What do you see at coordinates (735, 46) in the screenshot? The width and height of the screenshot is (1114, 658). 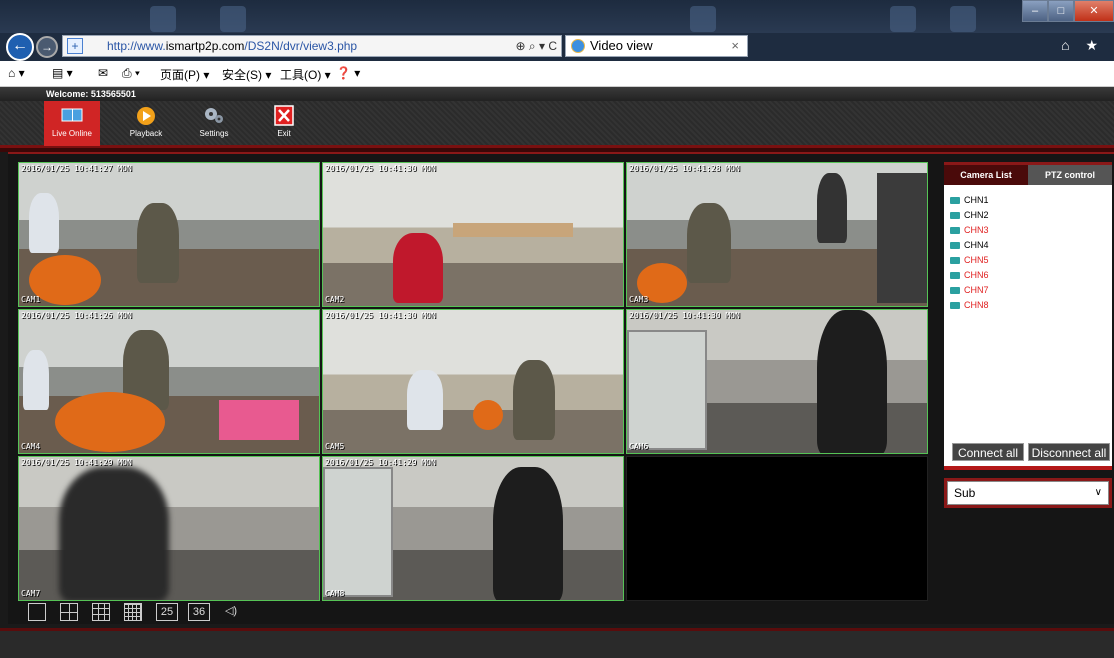 I see `tab-close-icon: ×` at bounding box center [735, 46].